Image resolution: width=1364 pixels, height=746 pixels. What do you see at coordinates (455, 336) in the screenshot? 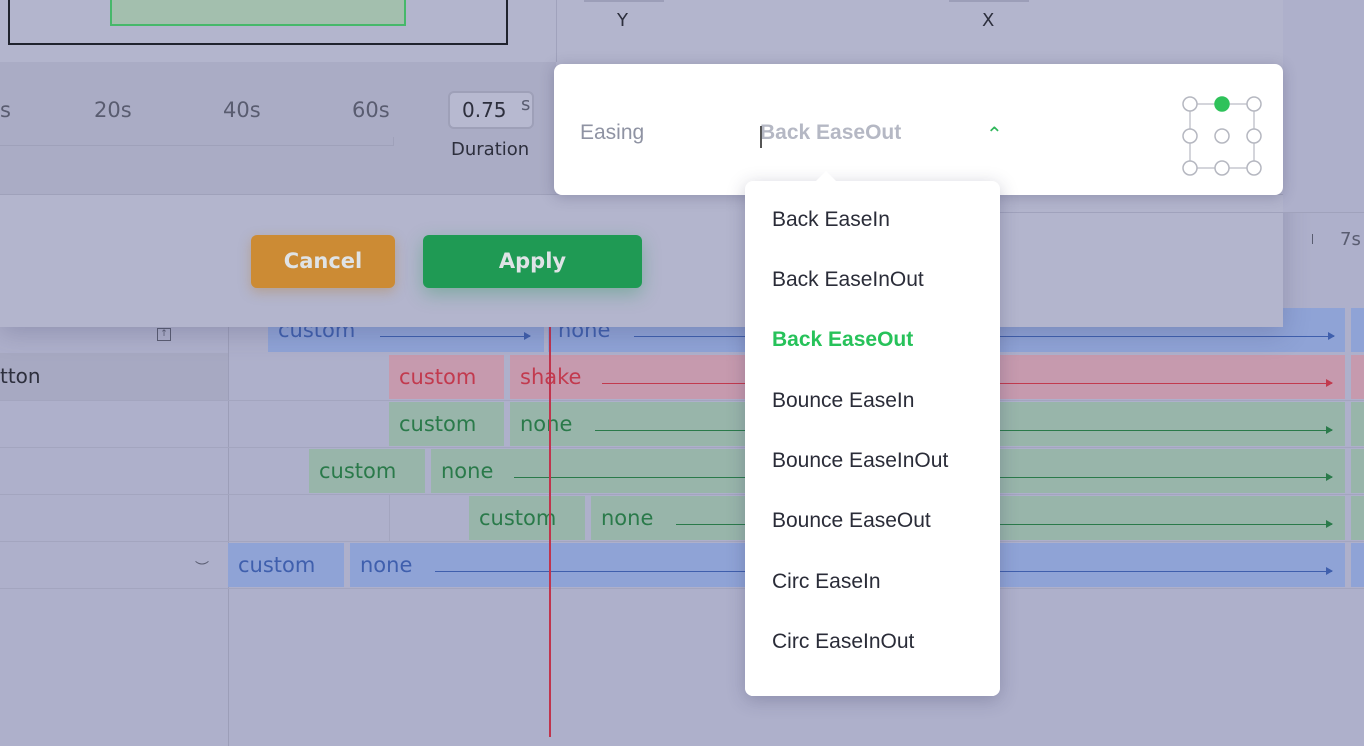
I see `arrow-icon` at bounding box center [455, 336].